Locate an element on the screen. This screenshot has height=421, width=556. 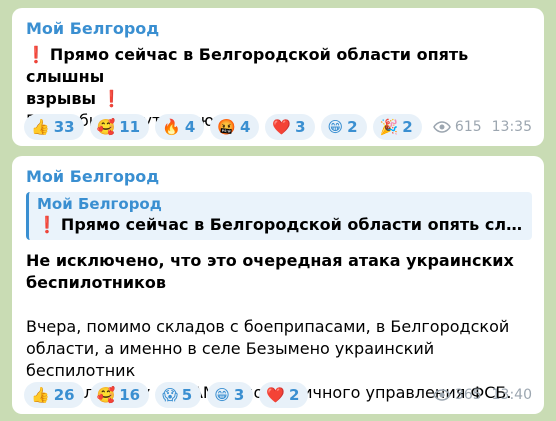
reaction-fire: 🔥 4 is located at coordinates (180, 127).